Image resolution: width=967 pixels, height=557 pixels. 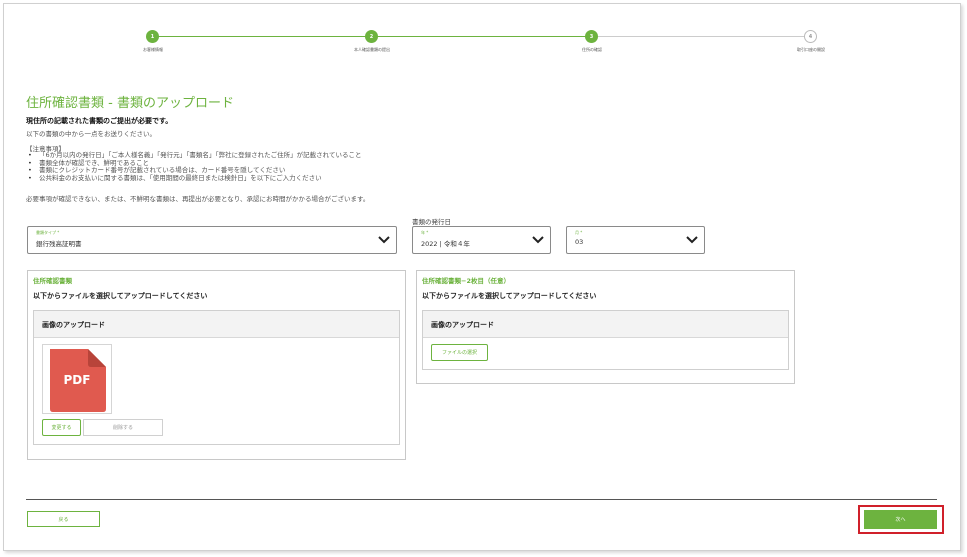 I want to click on year-value: 2022 | 令和４年, so click(x=445, y=244).